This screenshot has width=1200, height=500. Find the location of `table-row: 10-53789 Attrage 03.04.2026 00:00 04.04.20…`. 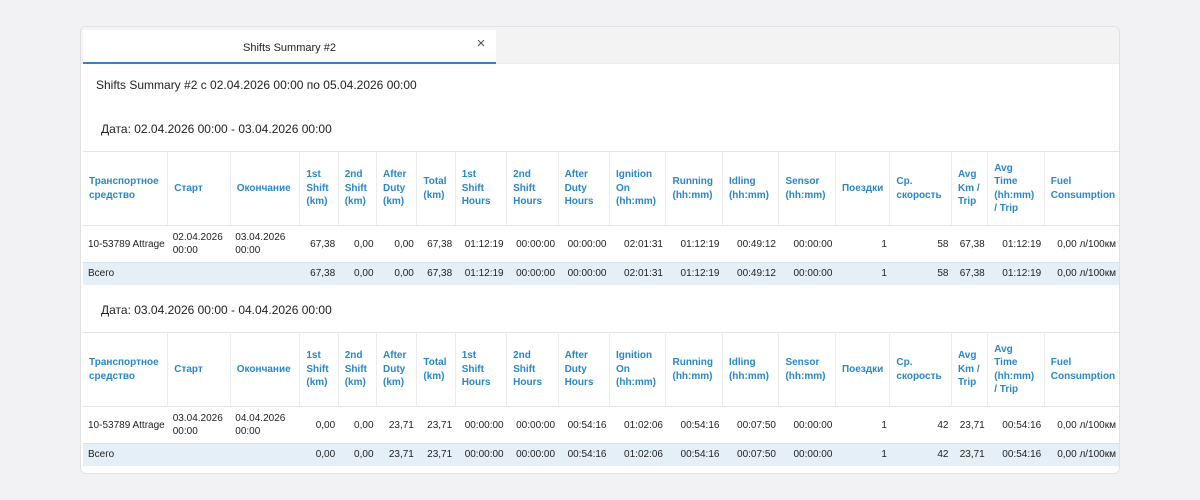

table-row: 10-53789 Attrage 03.04.2026 00:00 04.04.20… is located at coordinates (601, 425).